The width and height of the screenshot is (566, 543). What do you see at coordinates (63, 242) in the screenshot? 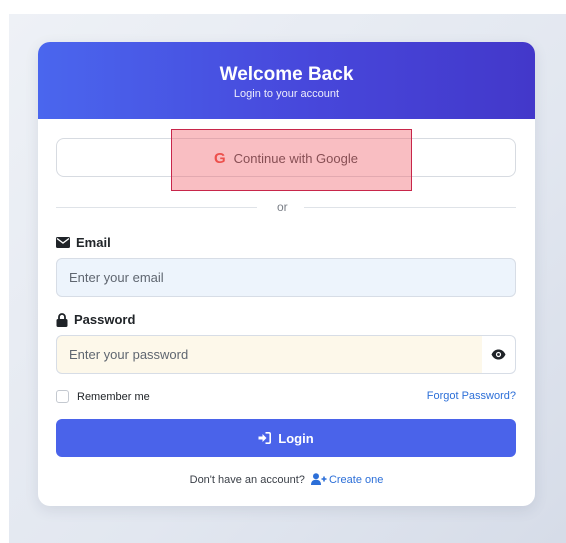
I see `envelope-icon` at bounding box center [63, 242].